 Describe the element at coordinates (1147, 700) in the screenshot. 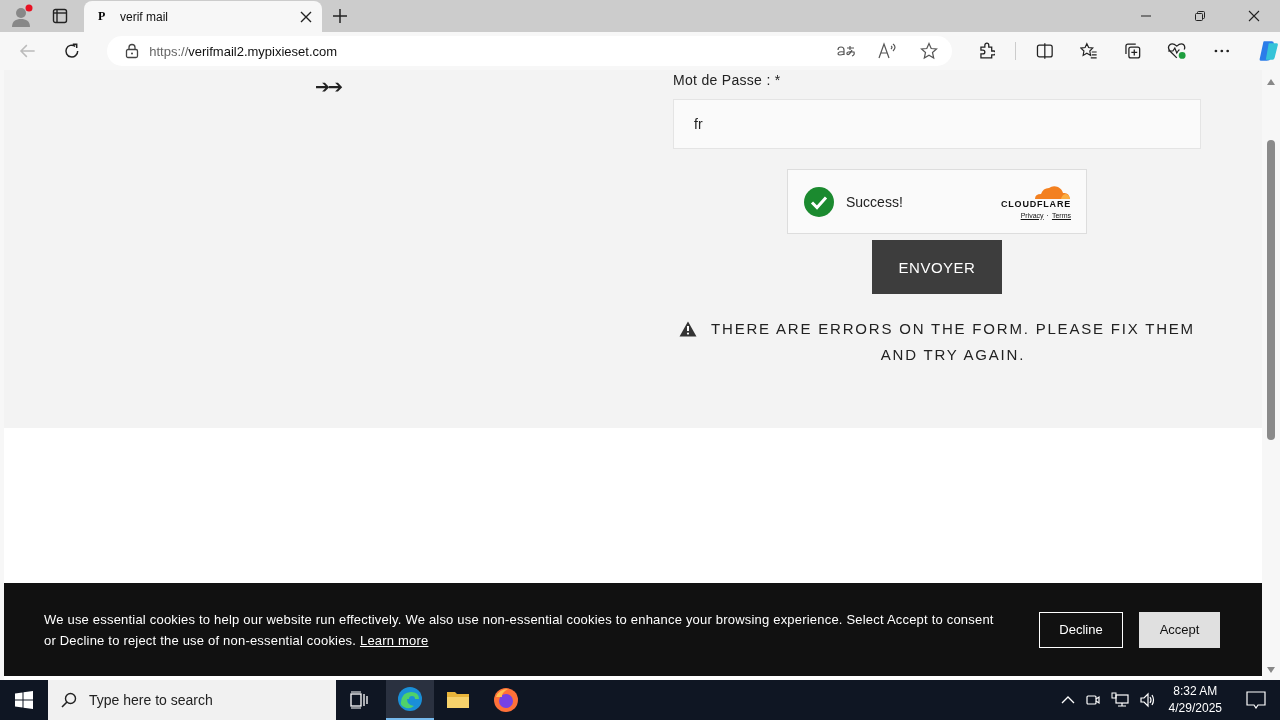

I see `volume-icon` at that location.